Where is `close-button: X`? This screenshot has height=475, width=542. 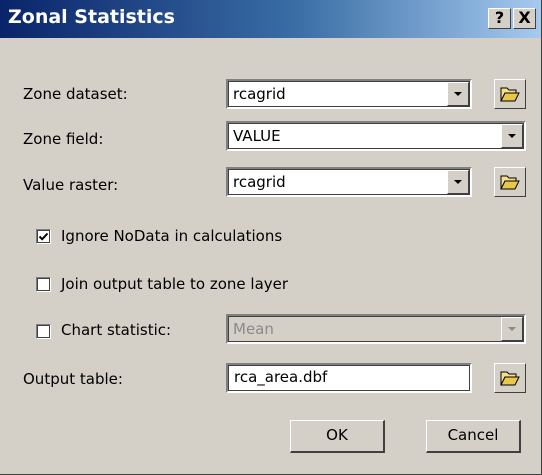 close-button: X is located at coordinates (524, 18).